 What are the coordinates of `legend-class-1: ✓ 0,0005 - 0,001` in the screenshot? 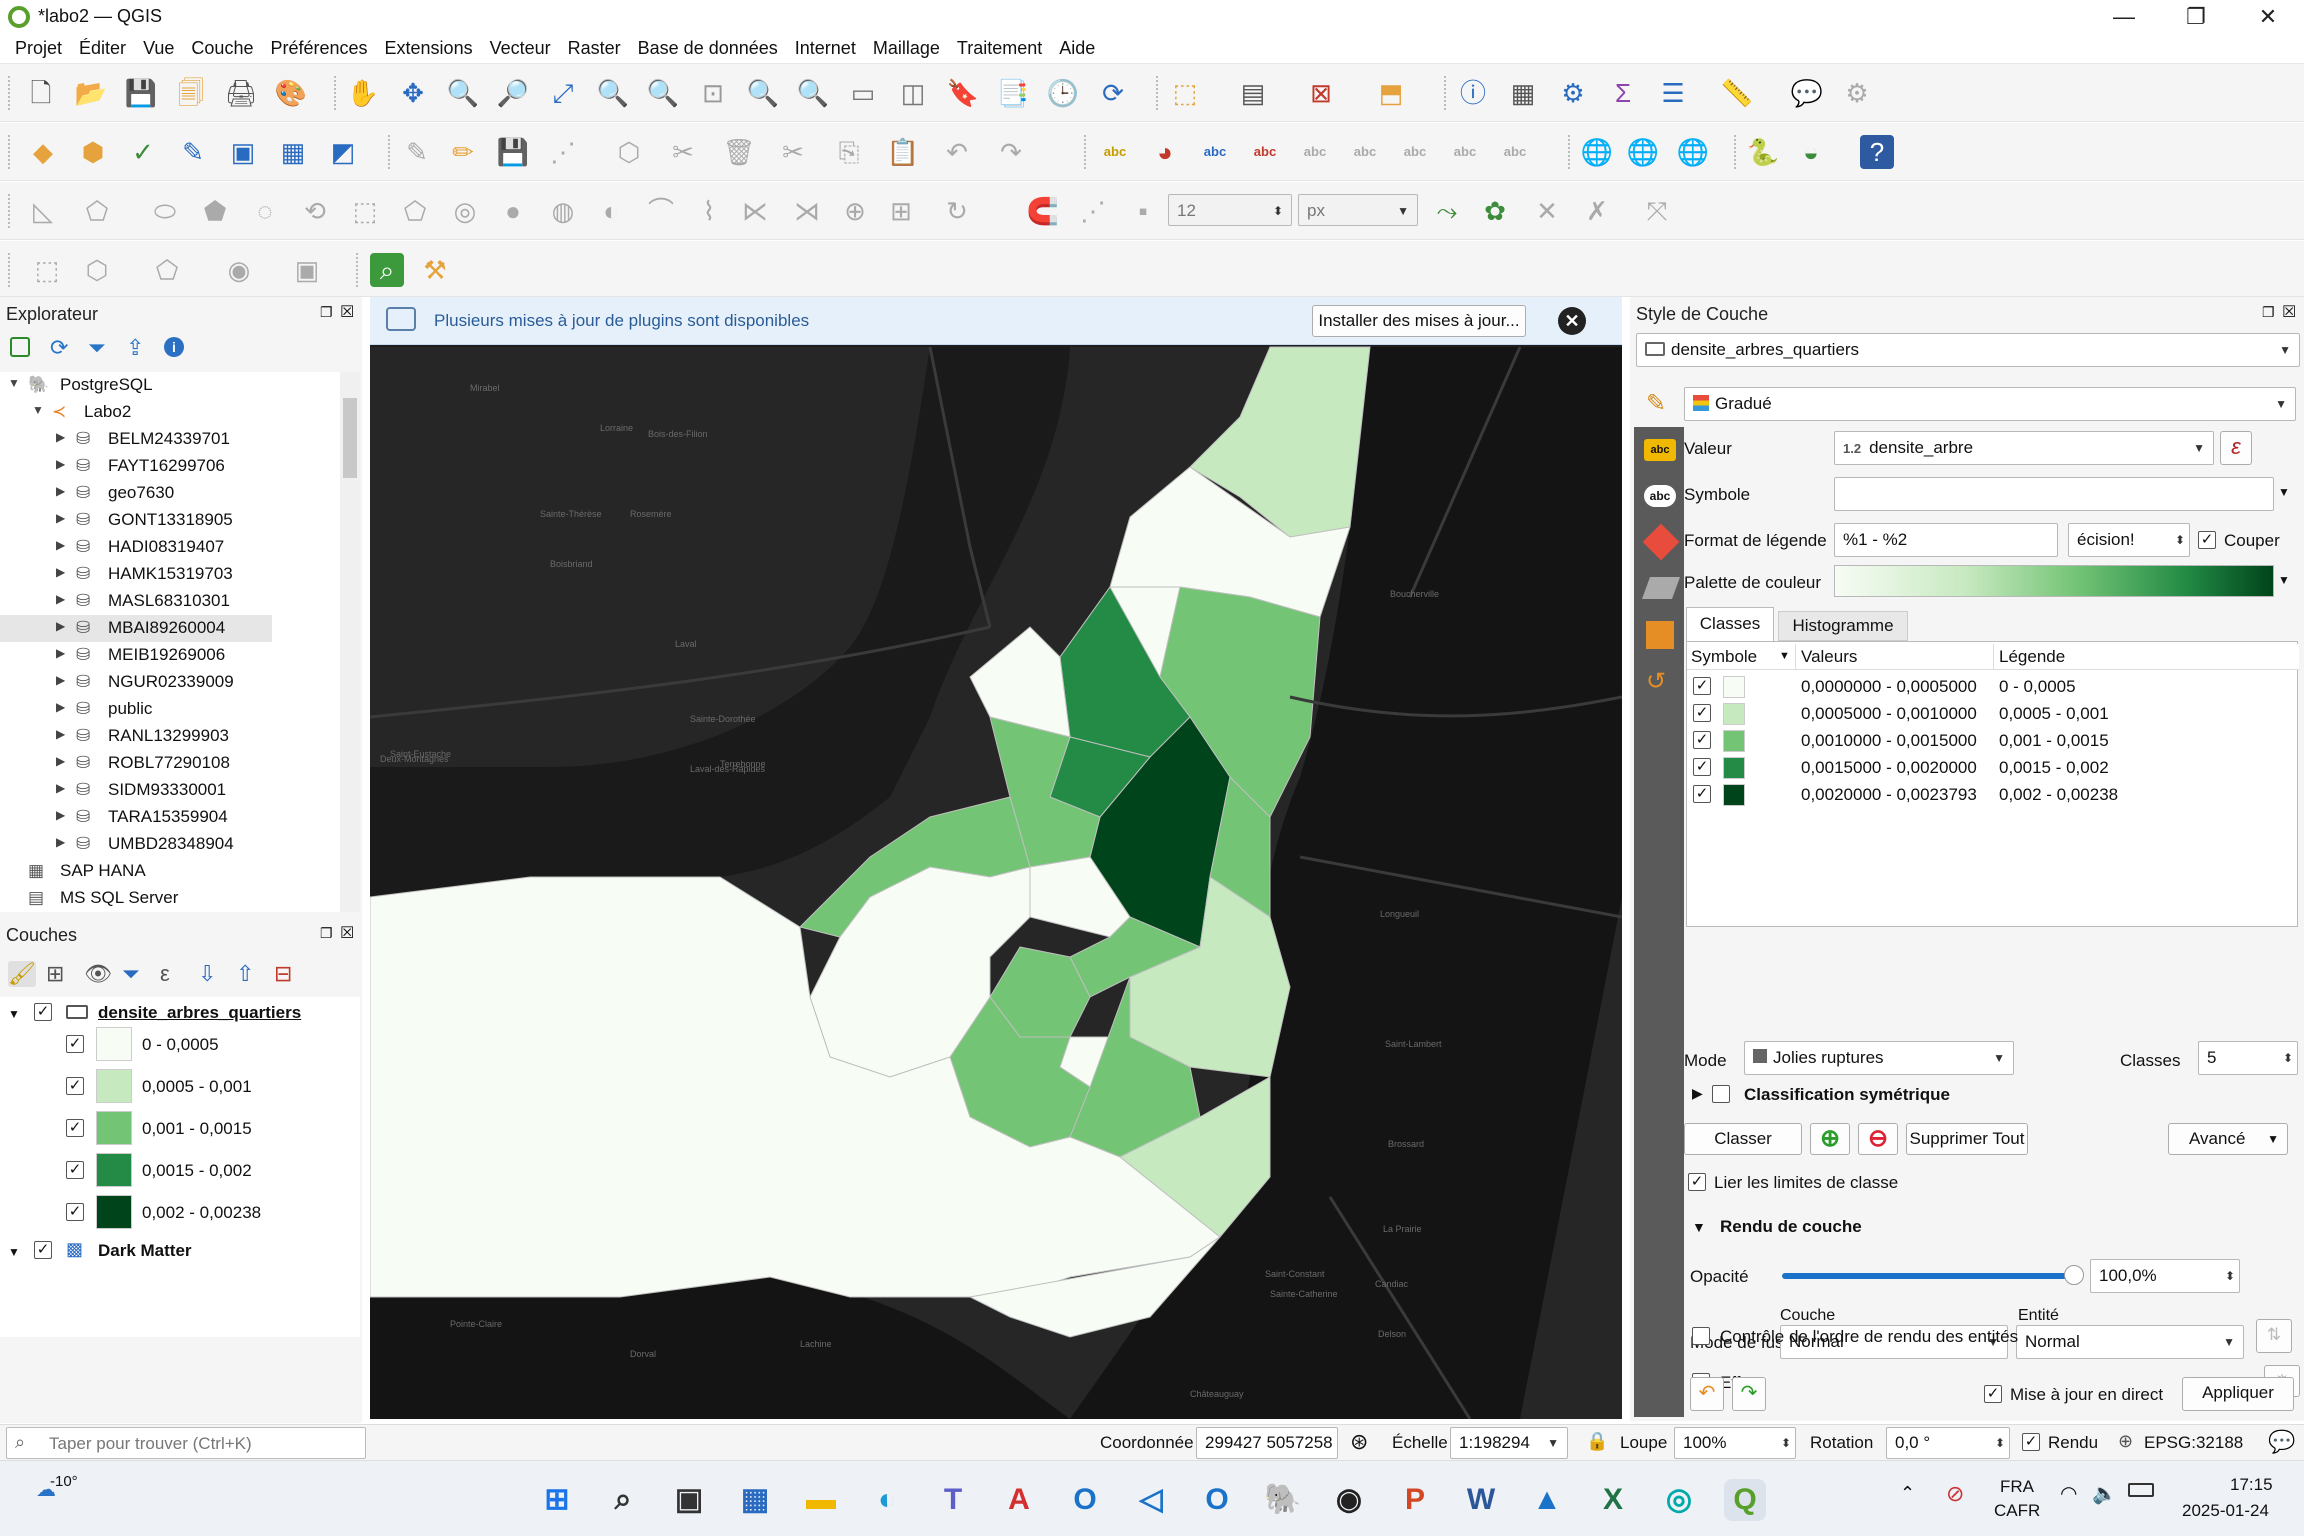 It's located at (172, 1089).